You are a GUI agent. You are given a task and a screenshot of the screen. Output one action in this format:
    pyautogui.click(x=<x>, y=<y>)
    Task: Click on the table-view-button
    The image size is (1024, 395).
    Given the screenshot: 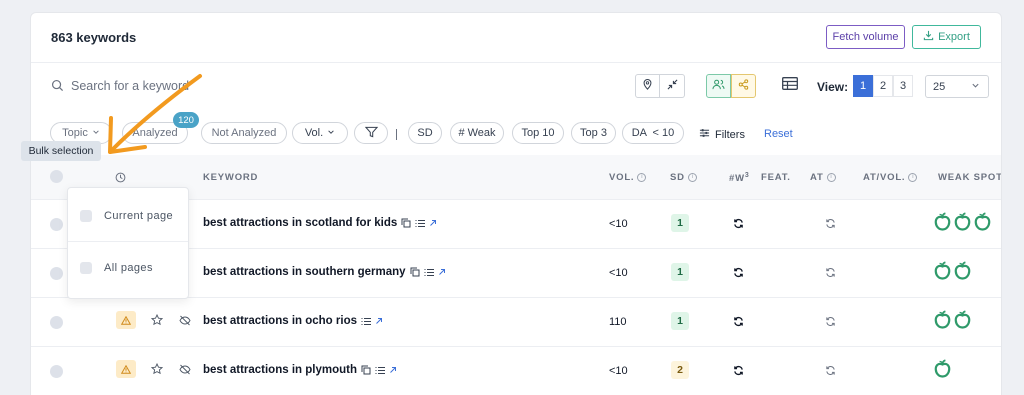 What is the action you would take?
    pyautogui.click(x=789, y=86)
    